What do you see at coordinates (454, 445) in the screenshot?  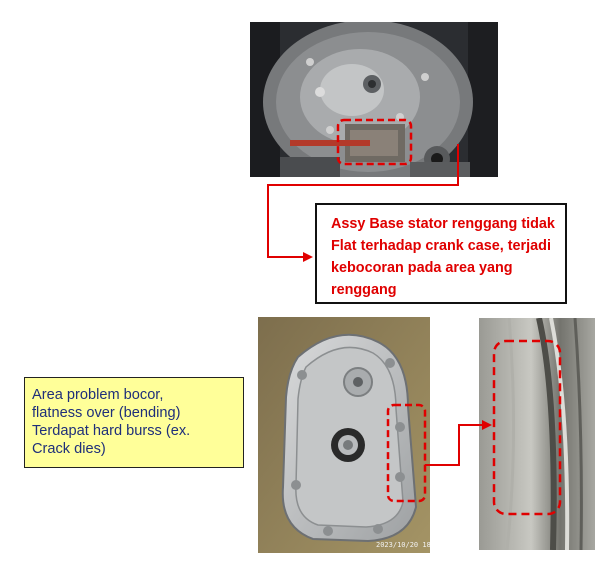 I see `zoom-connector-line` at bounding box center [454, 445].